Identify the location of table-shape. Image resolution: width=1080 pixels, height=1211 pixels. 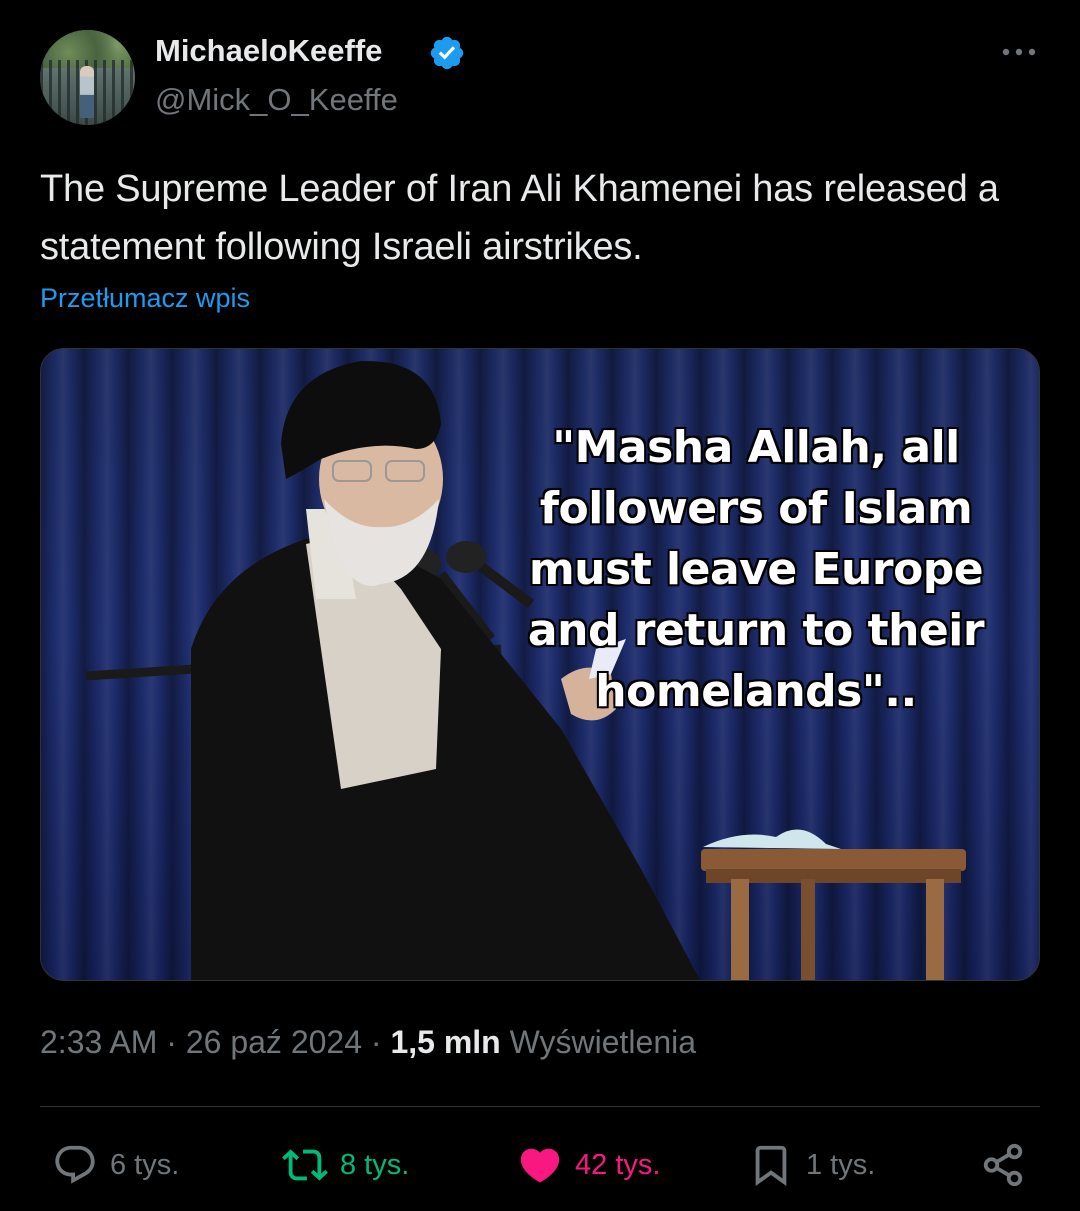
(833, 904).